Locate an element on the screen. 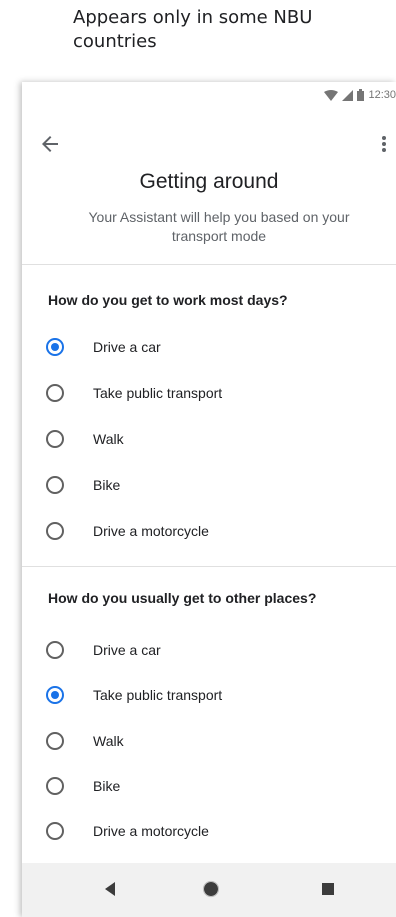 The image size is (396, 917). work-option-public-transport: Take public transport is located at coordinates (211, 393).